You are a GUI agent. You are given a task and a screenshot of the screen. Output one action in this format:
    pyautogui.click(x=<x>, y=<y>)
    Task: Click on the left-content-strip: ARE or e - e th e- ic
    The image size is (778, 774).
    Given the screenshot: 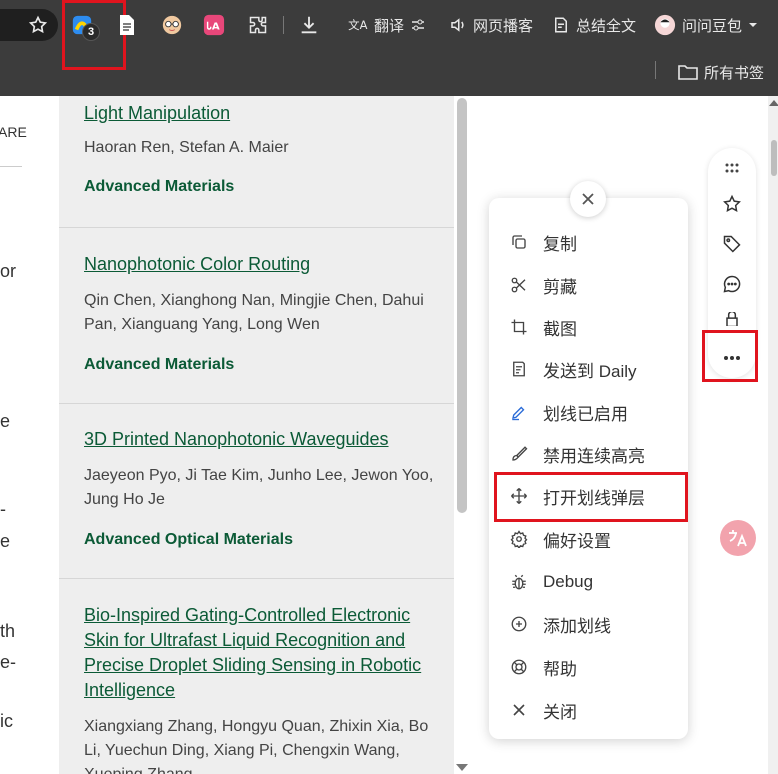 What is the action you would take?
    pyautogui.click(x=29, y=435)
    